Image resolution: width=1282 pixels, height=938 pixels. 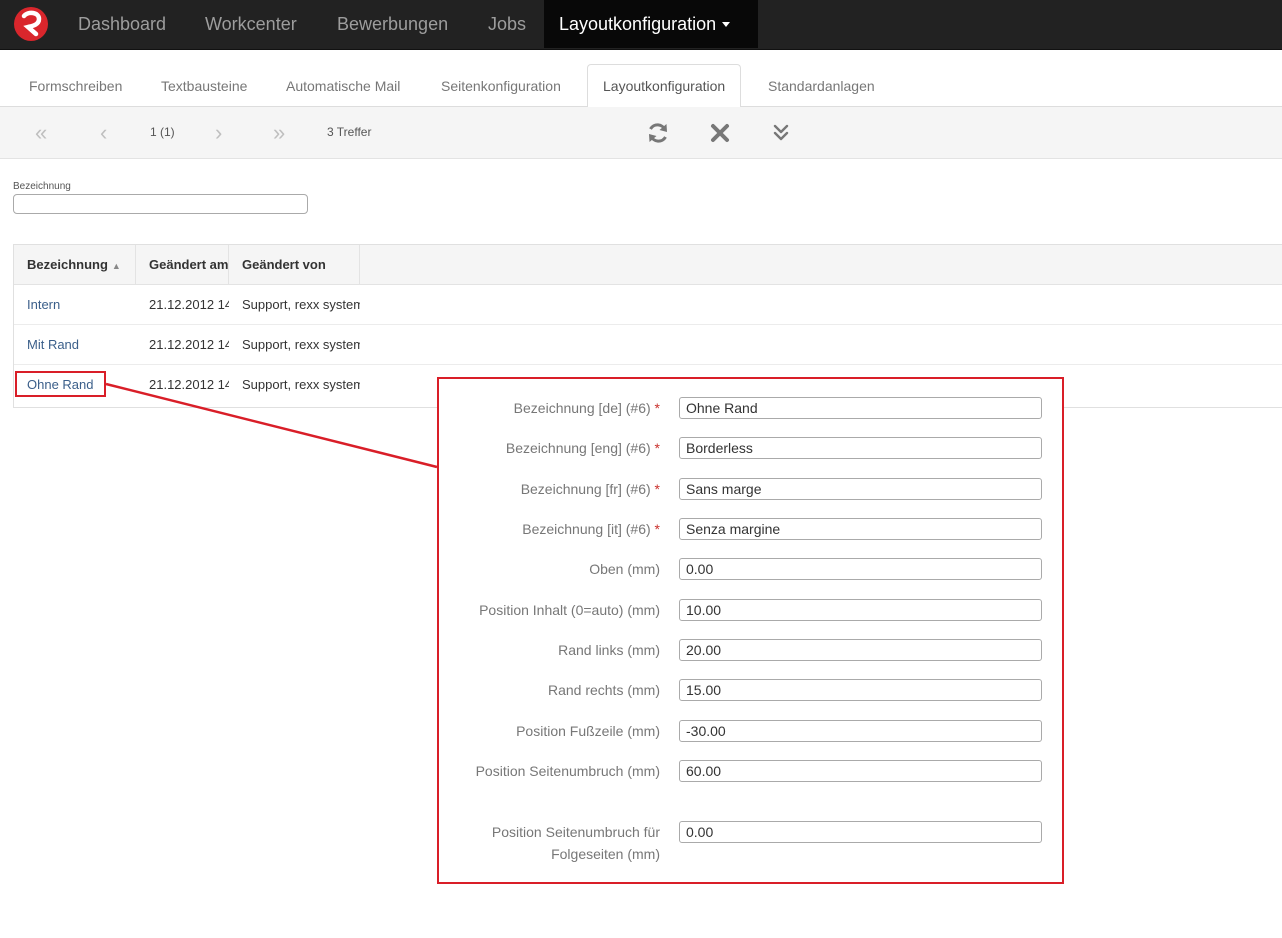 I want to click on field-label-bezeichnung-eng: Bezeichnung [eng] (#6) *, so click(x=545, y=448).